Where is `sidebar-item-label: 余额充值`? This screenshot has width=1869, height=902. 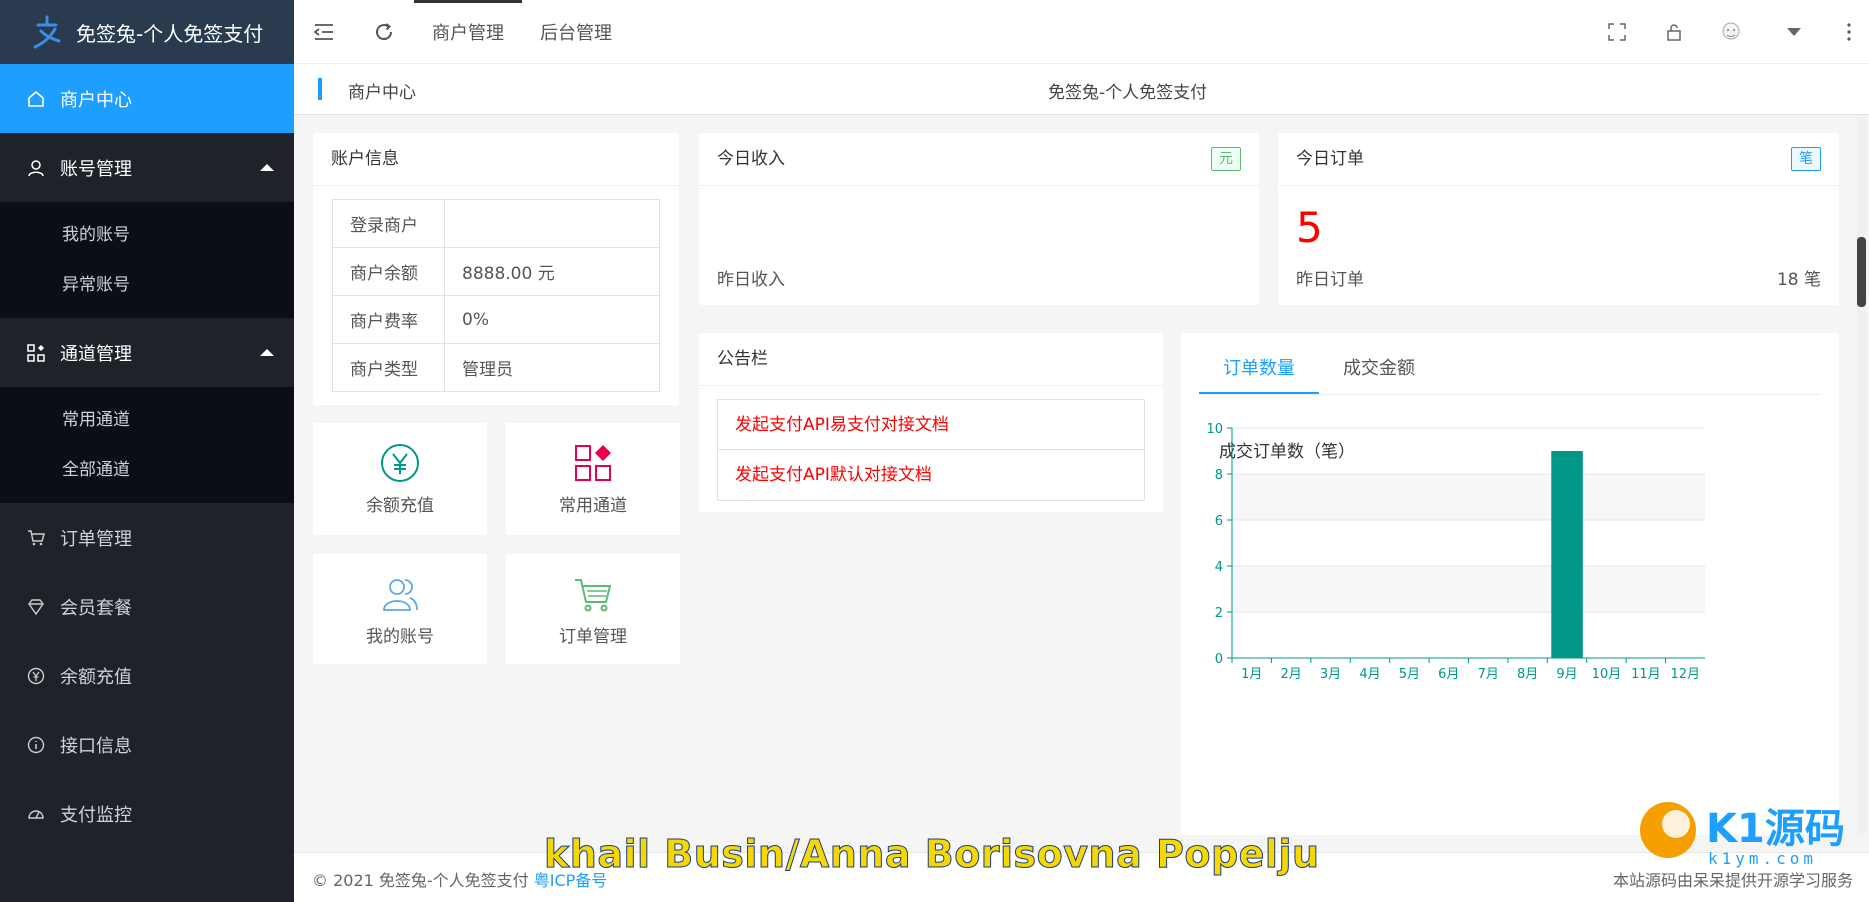 sidebar-item-label: 余额充值 is located at coordinates (96, 677).